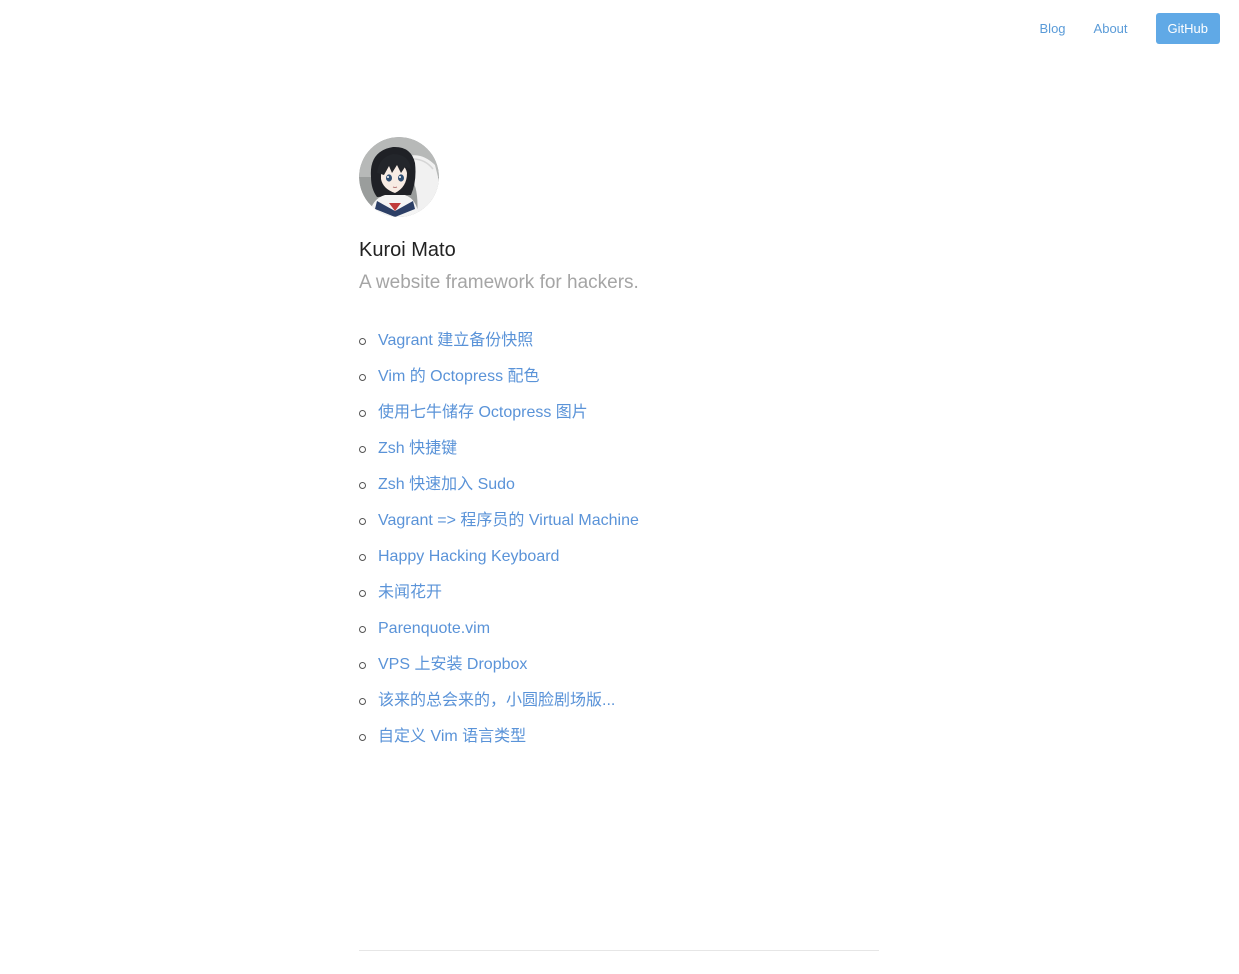  Describe the element at coordinates (1053, 28) in the screenshot. I see `nav-link-blog: Blog` at that location.